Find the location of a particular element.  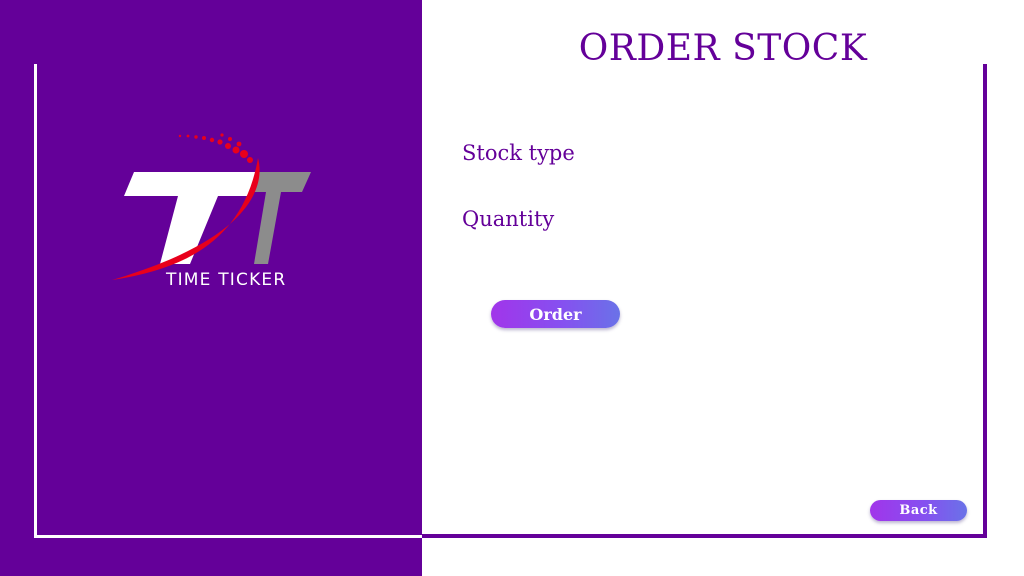

back-button: Back is located at coordinates (918, 510).